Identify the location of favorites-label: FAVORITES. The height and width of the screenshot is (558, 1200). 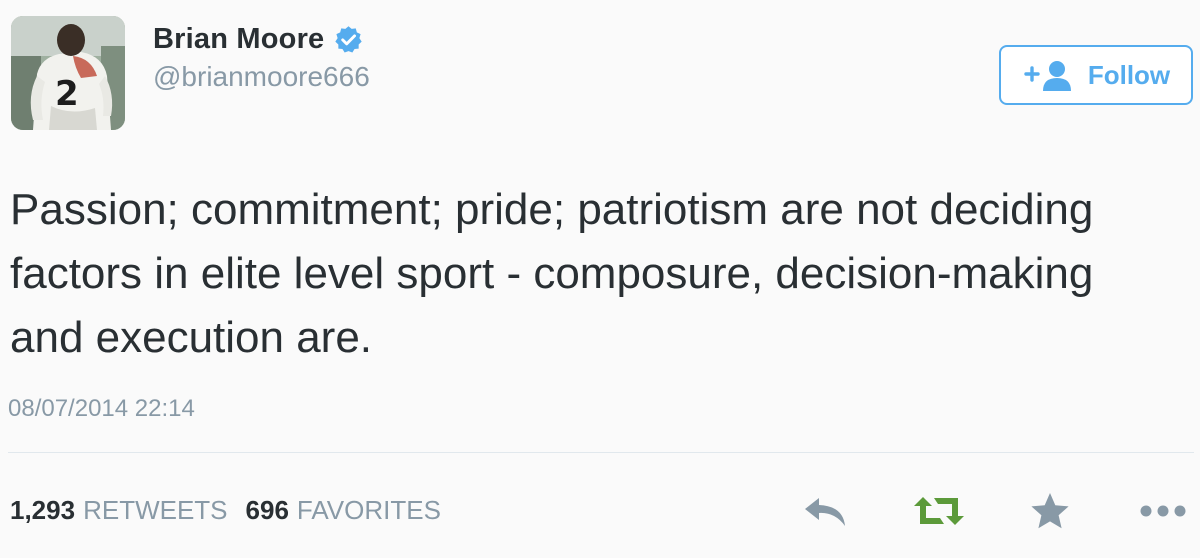
(369, 510).